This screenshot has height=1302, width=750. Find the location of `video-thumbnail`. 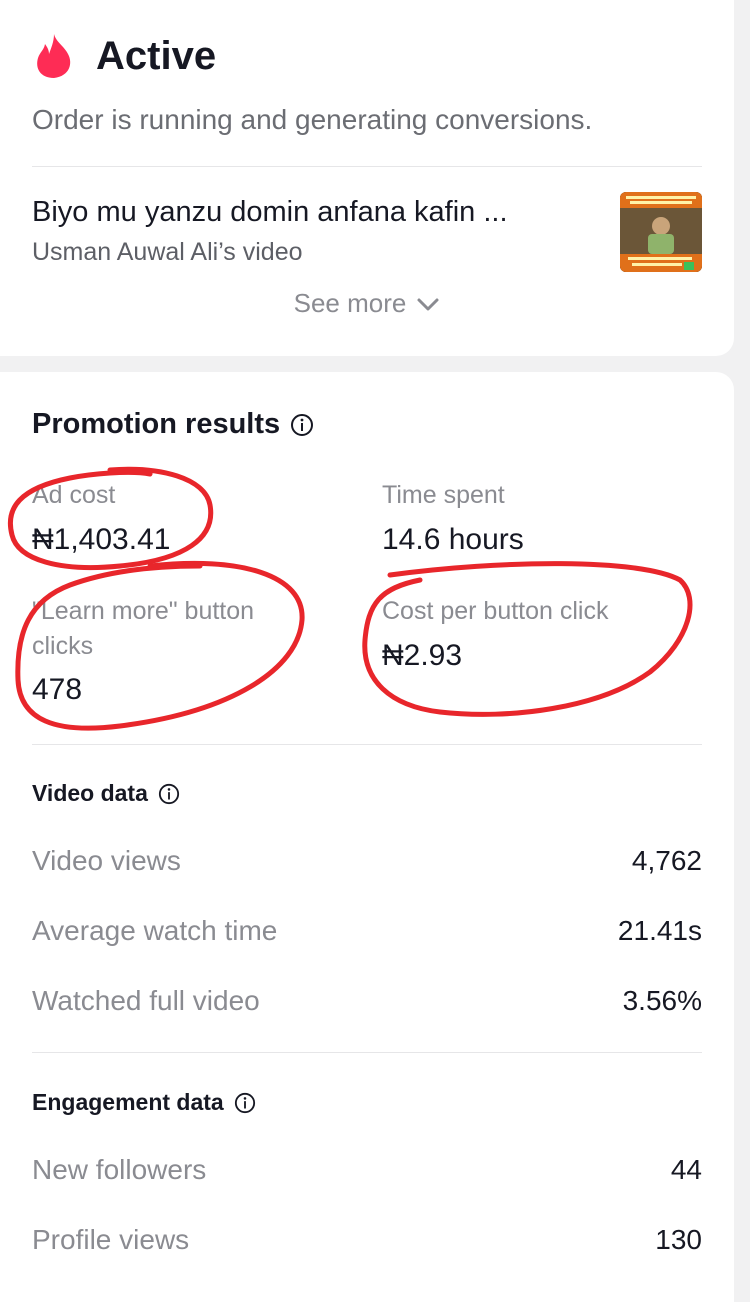

video-thumbnail is located at coordinates (661, 232).